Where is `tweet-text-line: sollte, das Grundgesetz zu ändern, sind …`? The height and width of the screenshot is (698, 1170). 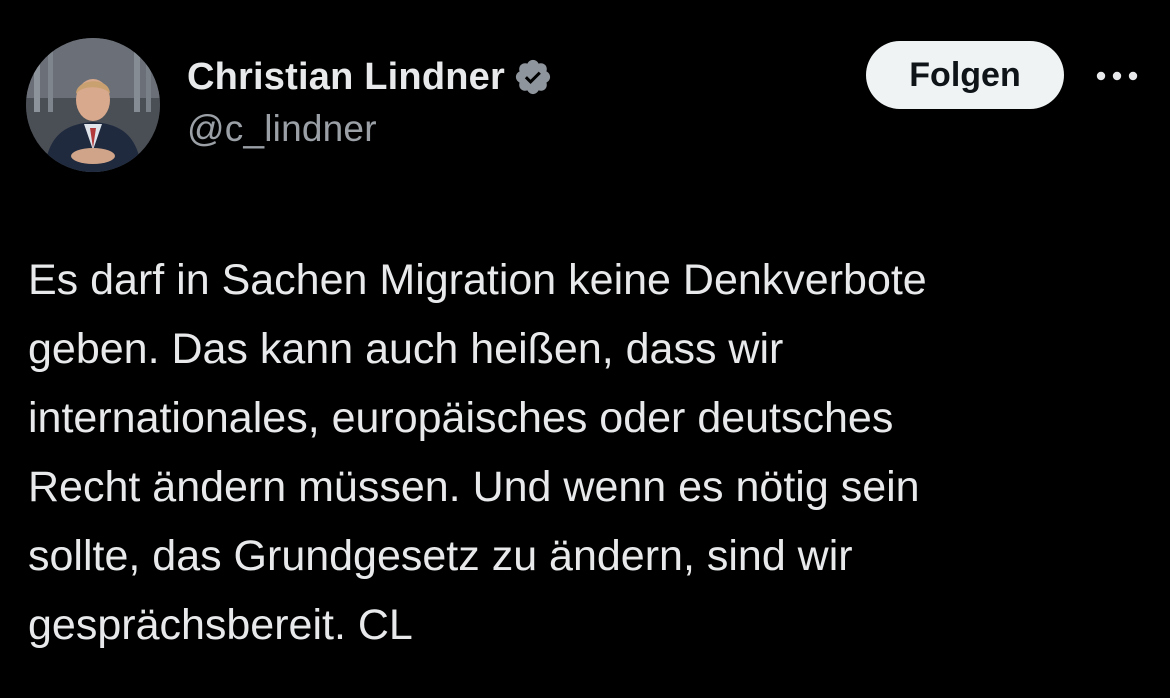 tweet-text-line: sollte, das Grundgesetz zu ändern, sind … is located at coordinates (440, 556).